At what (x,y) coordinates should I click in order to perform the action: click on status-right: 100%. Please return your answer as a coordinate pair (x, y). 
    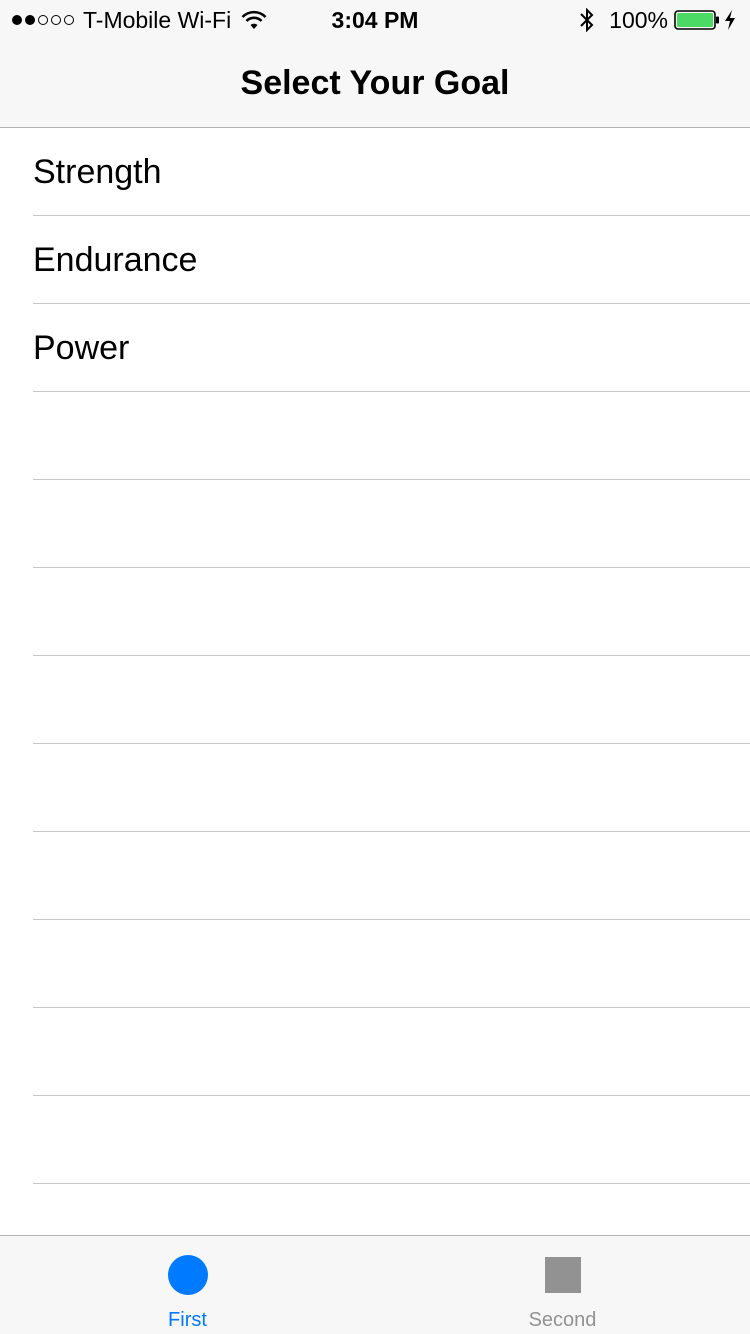
    Looking at the image, I should click on (657, 20).